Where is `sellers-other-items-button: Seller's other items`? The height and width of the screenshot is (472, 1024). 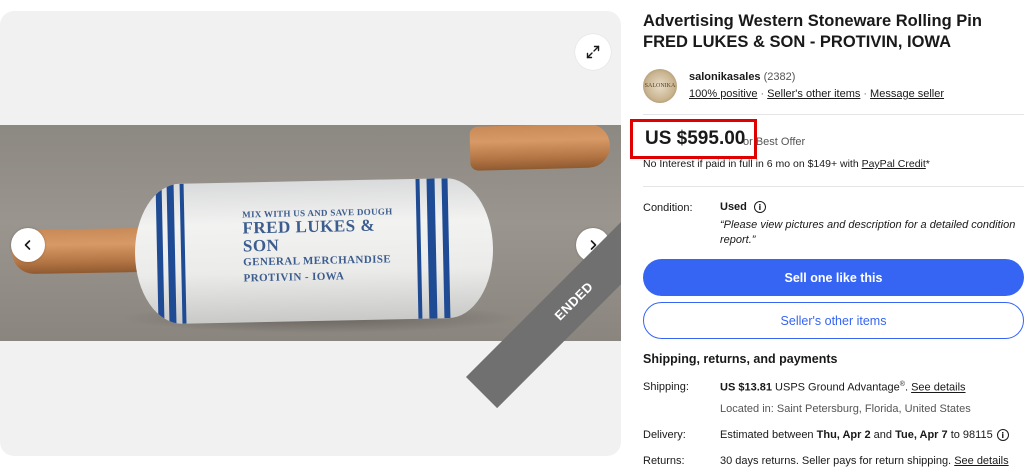
sellers-other-items-button: Seller's other items is located at coordinates (833, 320).